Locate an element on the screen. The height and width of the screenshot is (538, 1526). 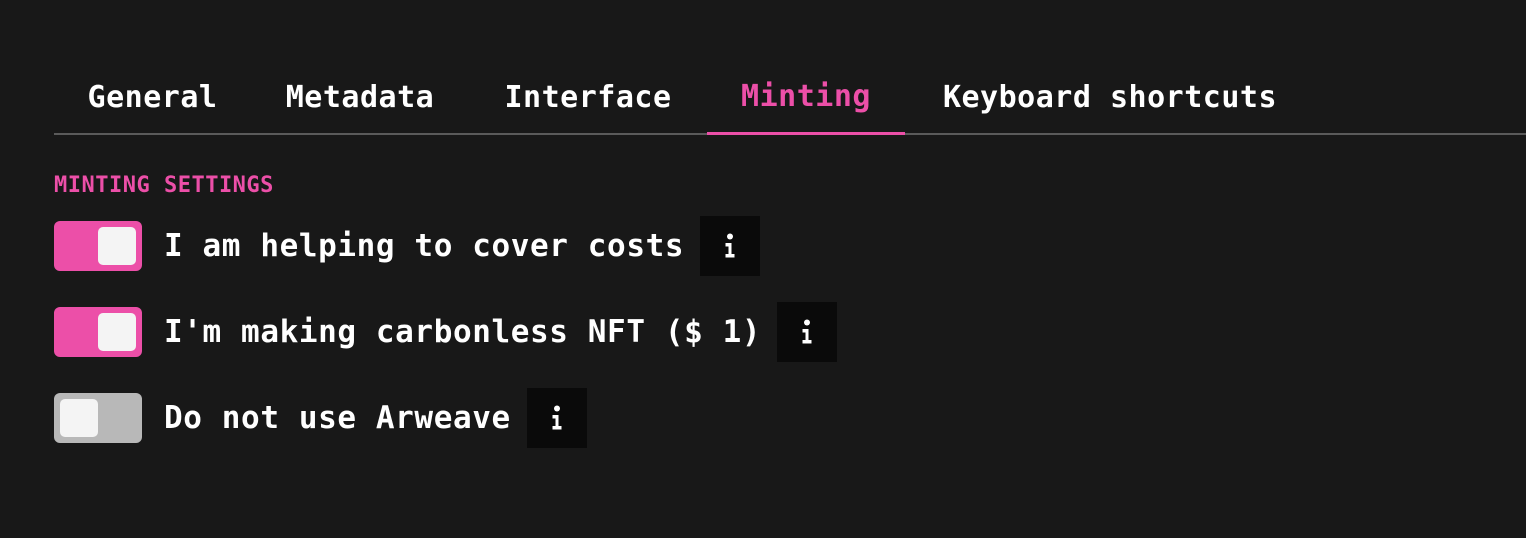
tab-general-label: General is located at coordinates (152, 97).